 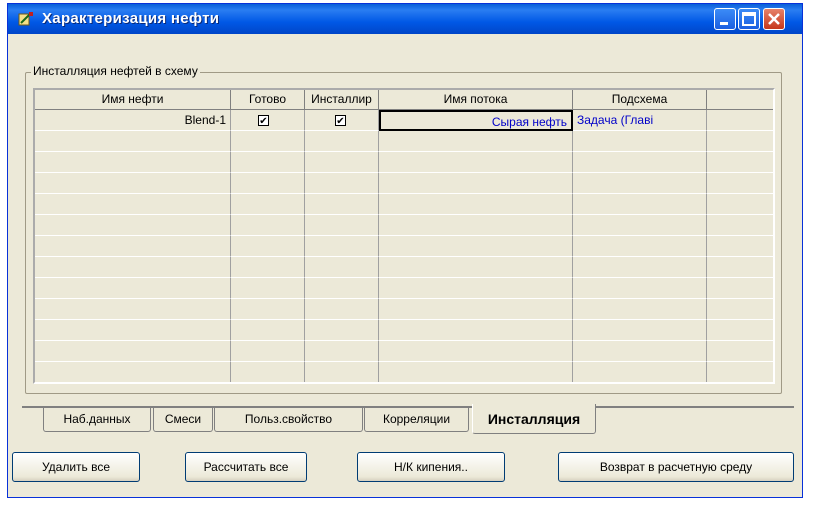 I want to click on header-col-ready: Готово, so click(x=268, y=100).